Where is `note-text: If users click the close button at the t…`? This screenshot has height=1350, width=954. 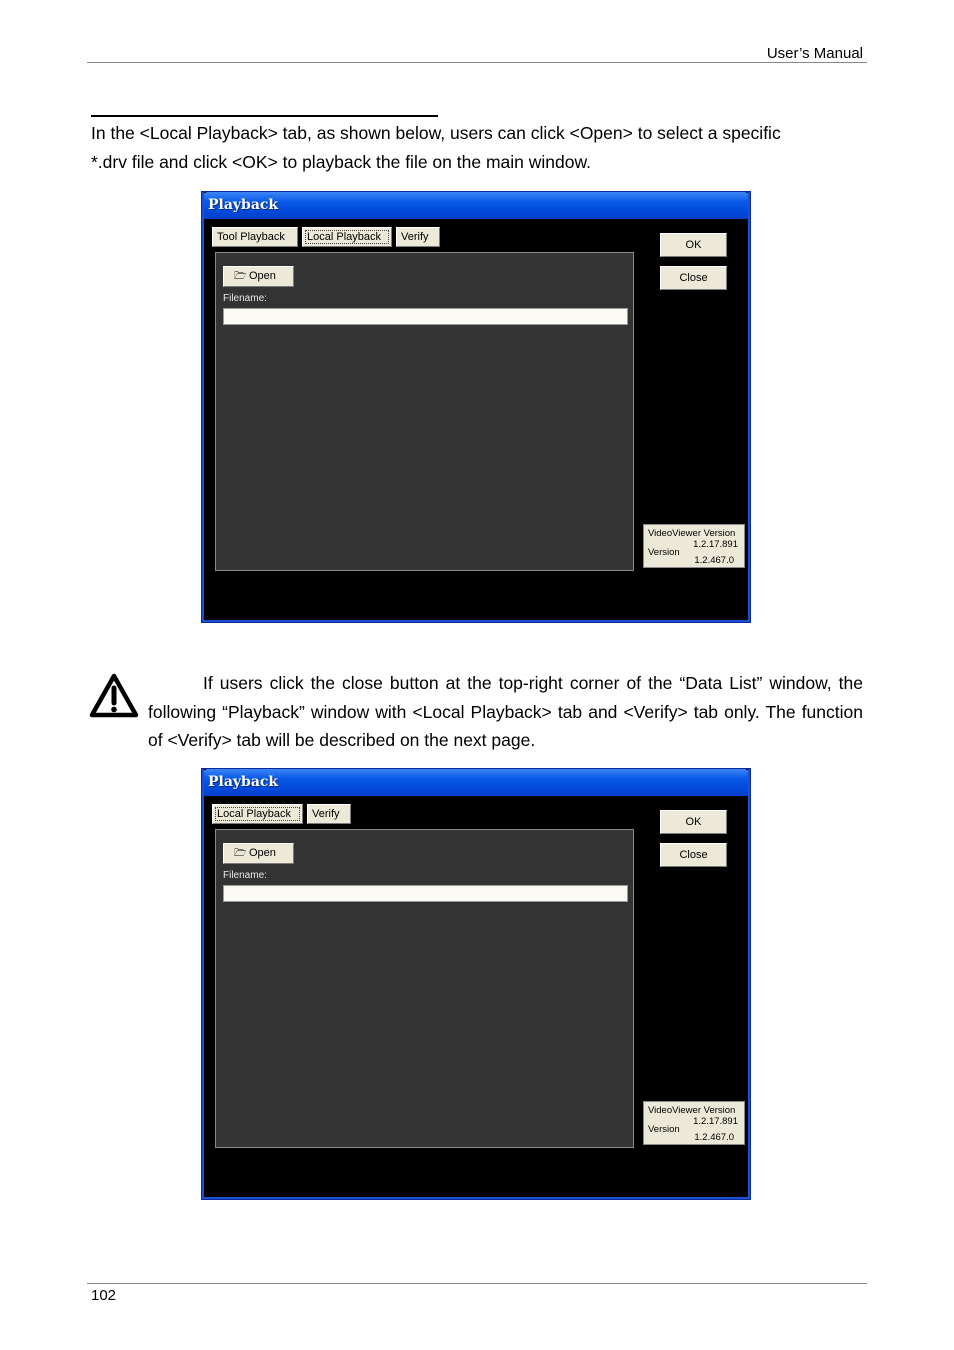
note-text: If users click the close button at the t… is located at coordinates (505, 712).